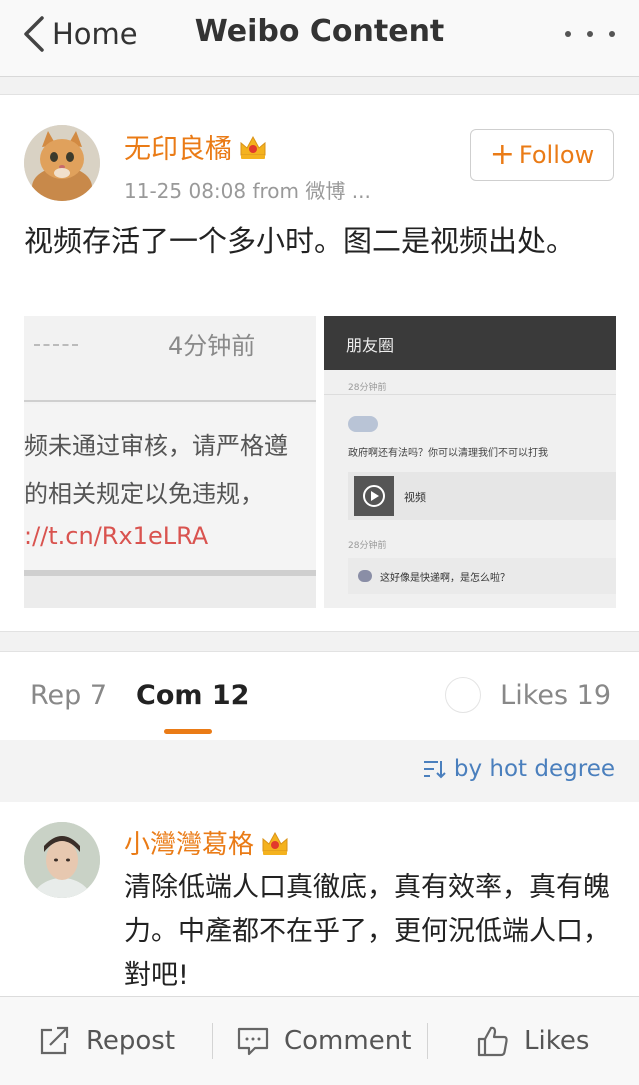 This screenshot has height=1085, width=639. What do you see at coordinates (367, 546) in the screenshot?
I see `image2-time2: 28分钟前` at bounding box center [367, 546].